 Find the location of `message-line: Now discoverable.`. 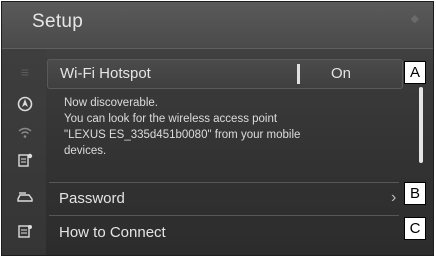

message-line: Now discoverable. is located at coordinates (111, 103).